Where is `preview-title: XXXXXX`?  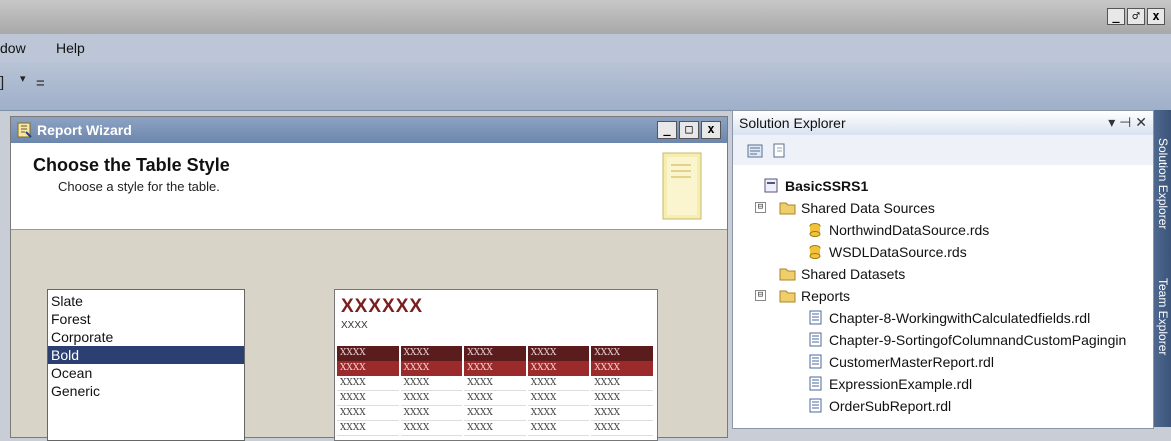 preview-title: XXXXXX is located at coordinates (382, 306).